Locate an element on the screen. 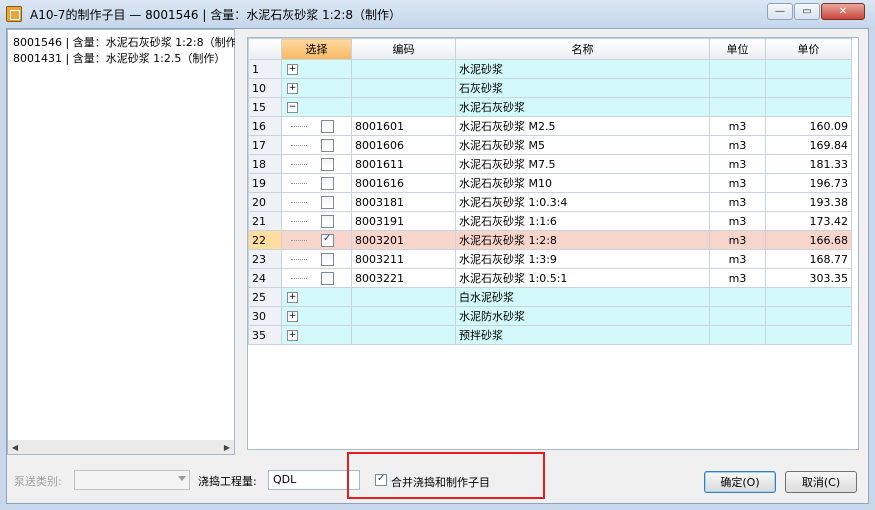 The width and height of the screenshot is (875, 510). price-cell: 166.68 is located at coordinates (808, 240).